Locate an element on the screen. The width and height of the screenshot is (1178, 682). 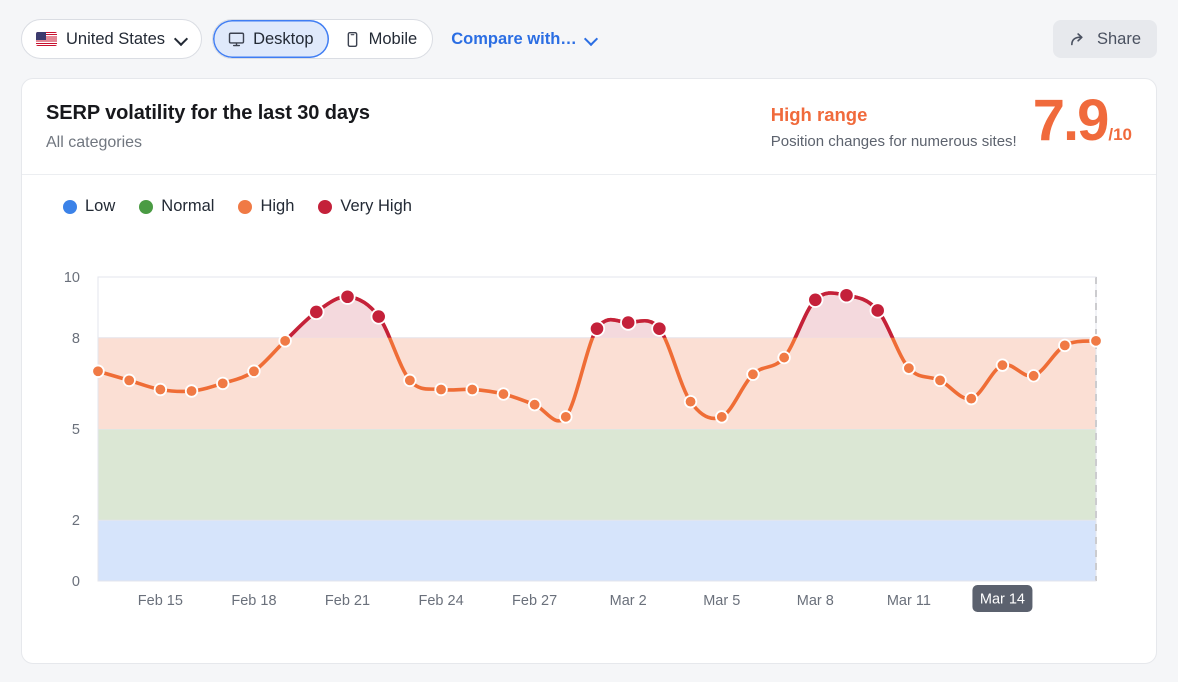
country-selector: United States is located at coordinates (112, 39).